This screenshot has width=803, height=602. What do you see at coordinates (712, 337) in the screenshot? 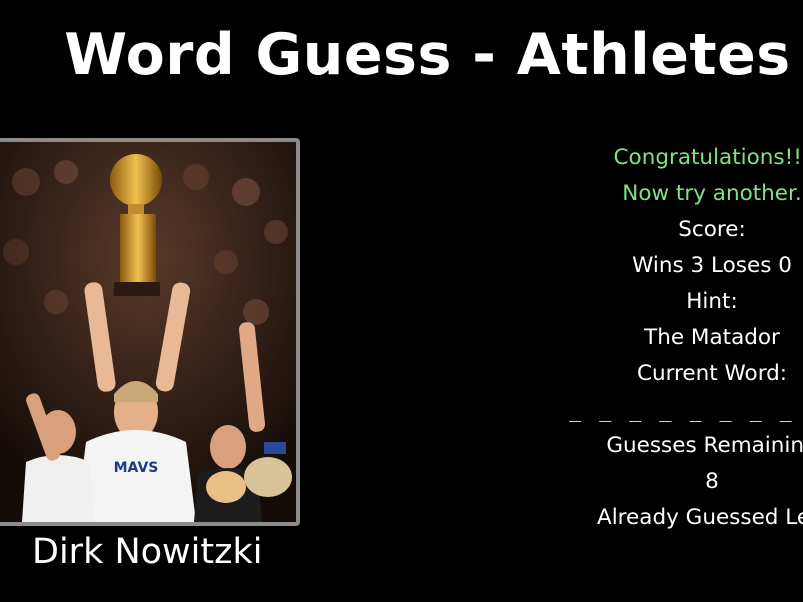
I see `hint-value: The Matador` at bounding box center [712, 337].